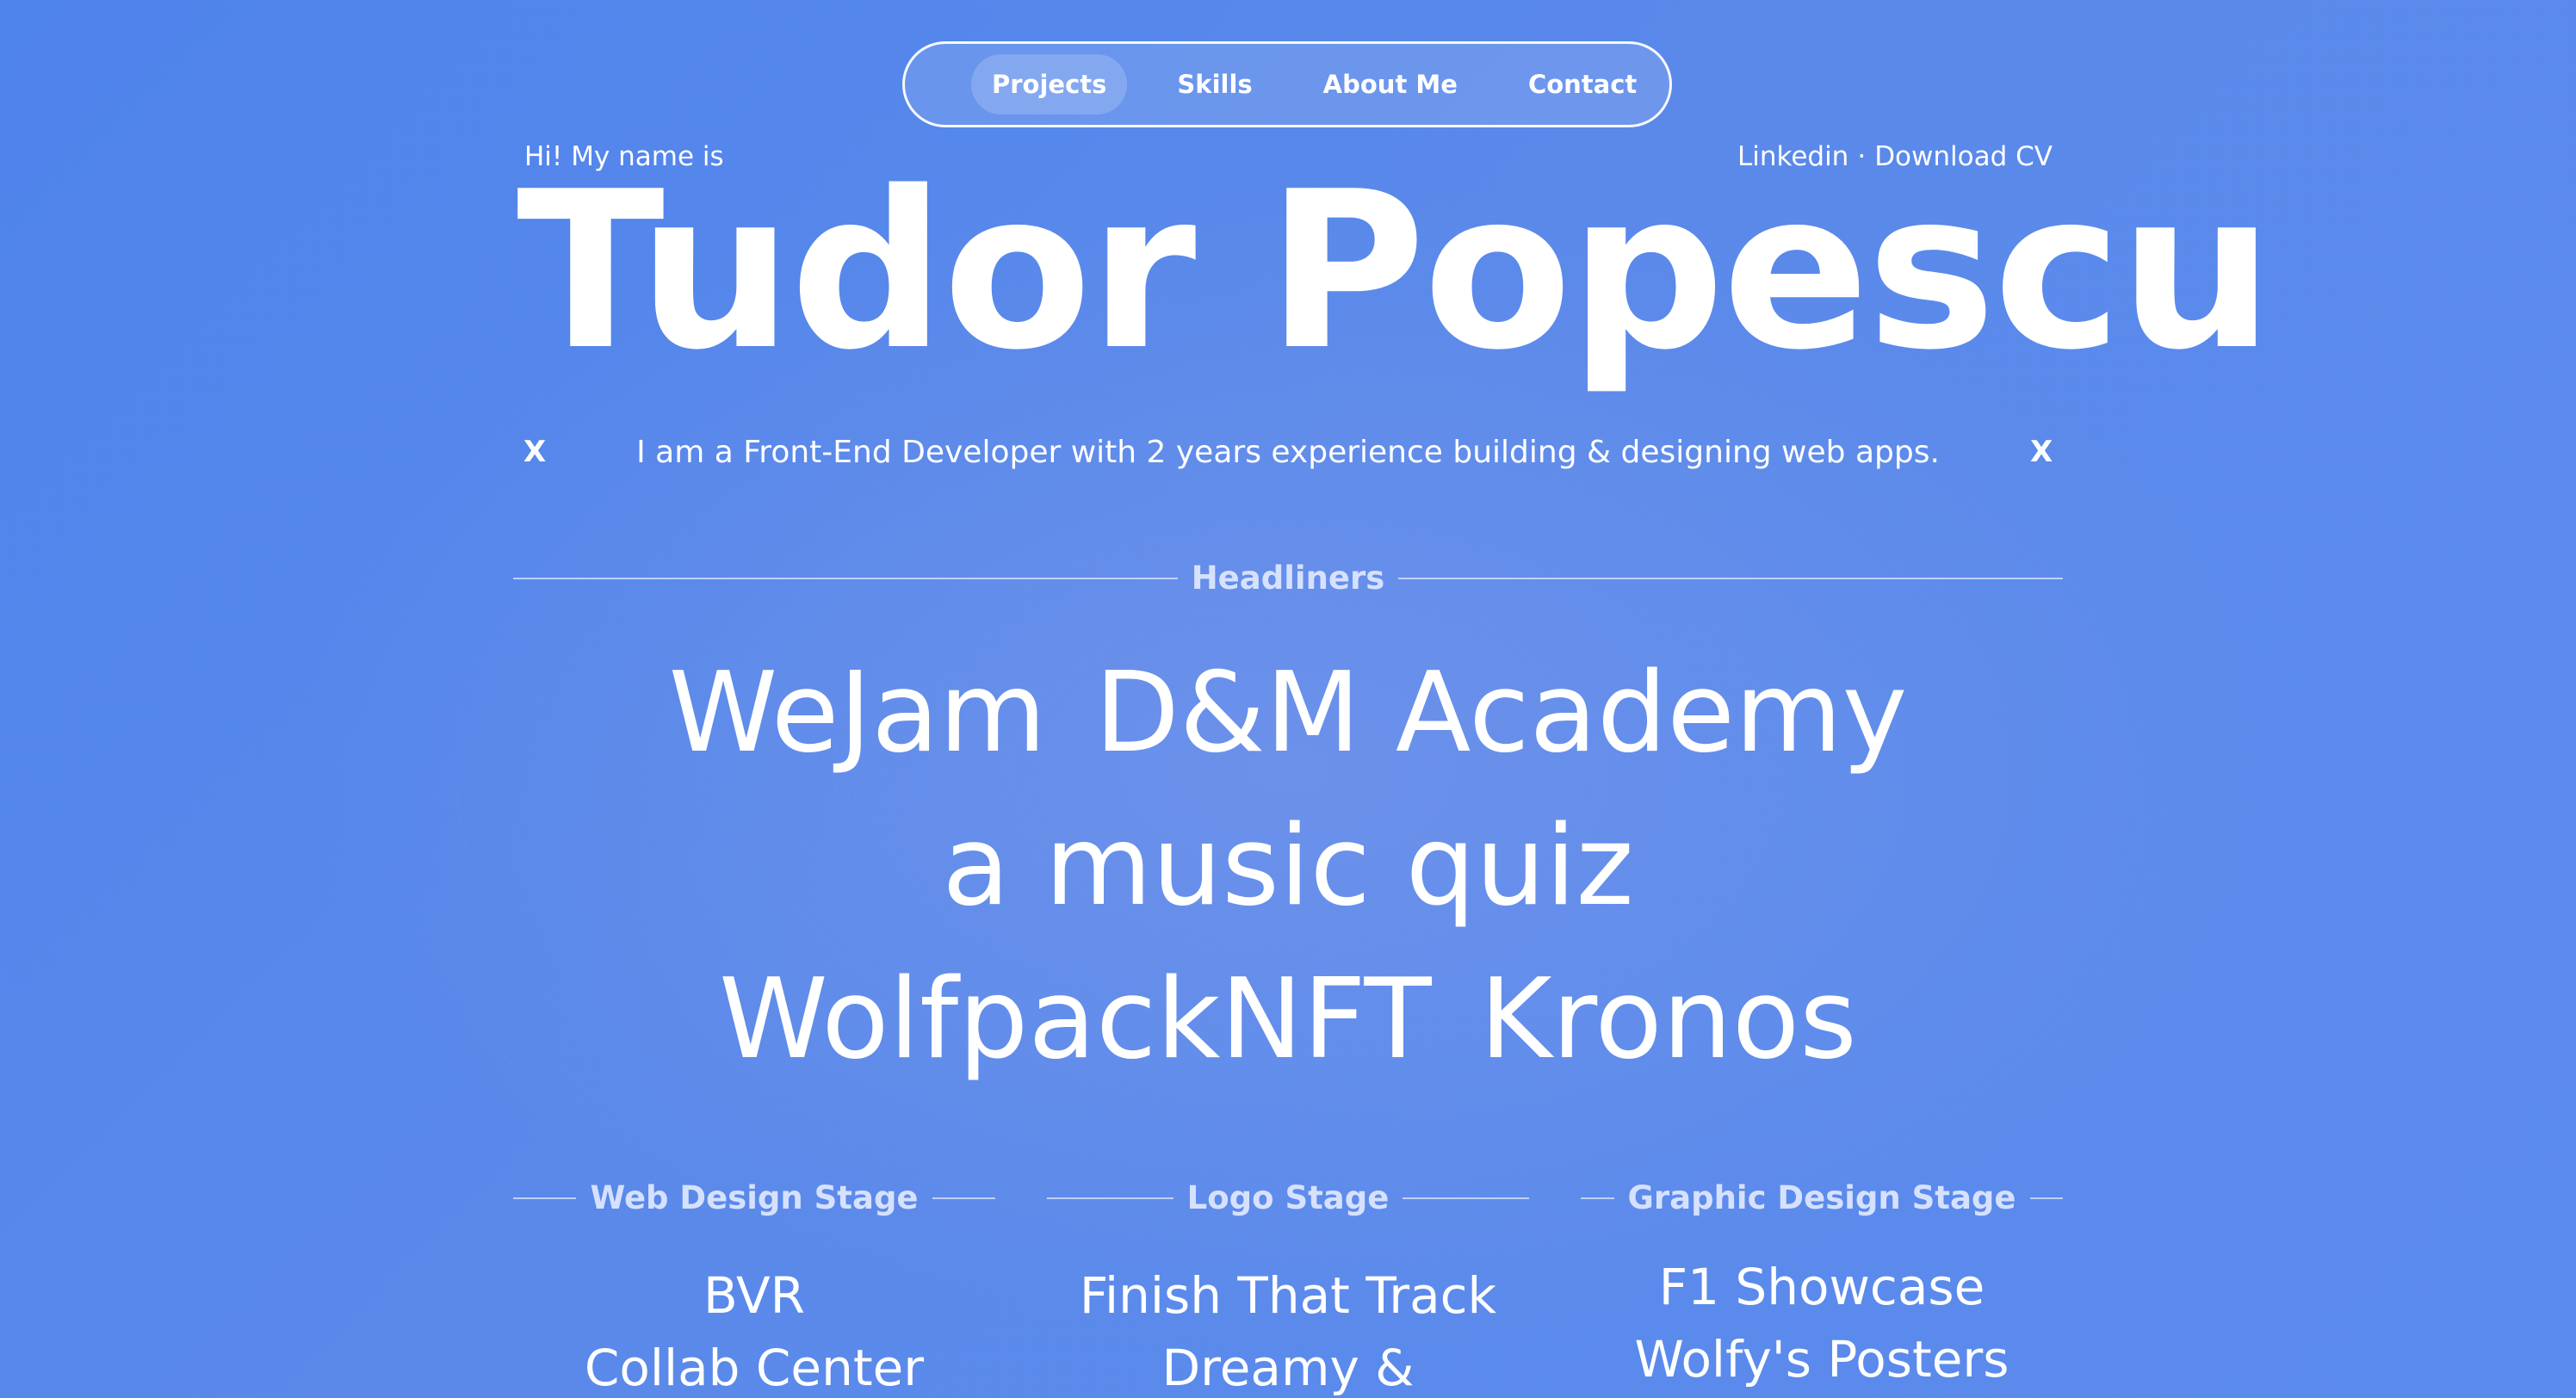  I want to click on headliners-row: WeJam D&M Academy, so click(1288, 714).